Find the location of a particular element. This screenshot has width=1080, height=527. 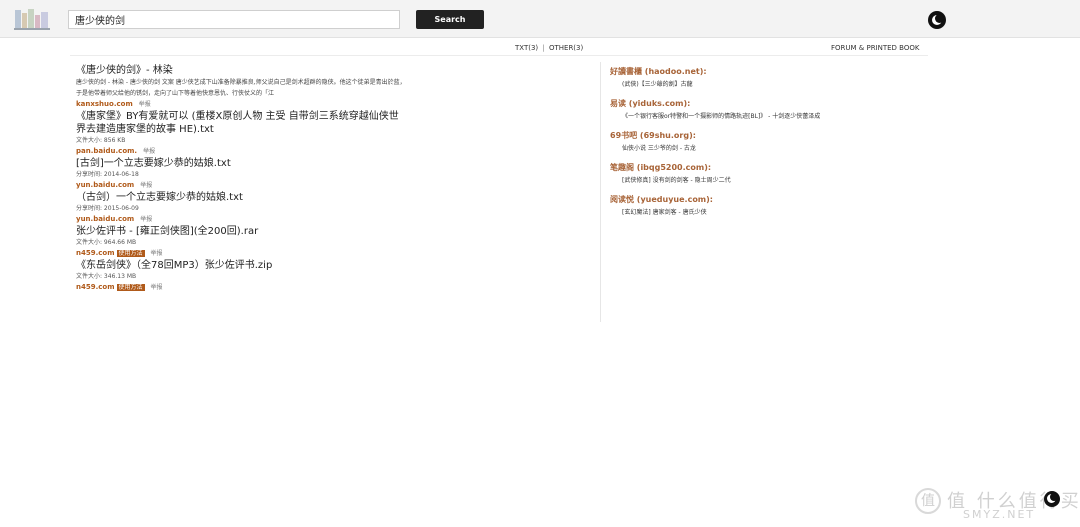

result-source-line: pan.baidu.com. 举报 is located at coordinates (241, 151).